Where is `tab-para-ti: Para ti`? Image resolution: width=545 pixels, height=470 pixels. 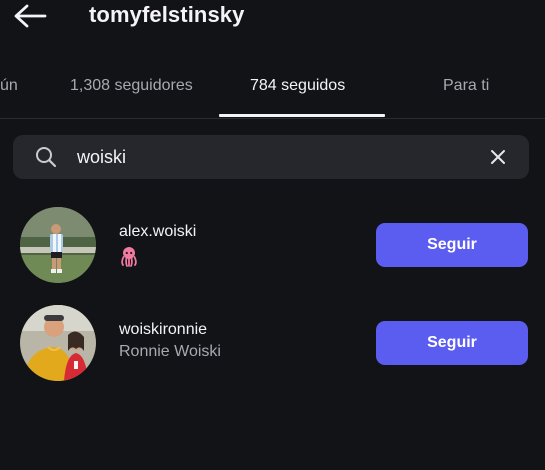
tab-para-ti: Para ti is located at coordinates (466, 86).